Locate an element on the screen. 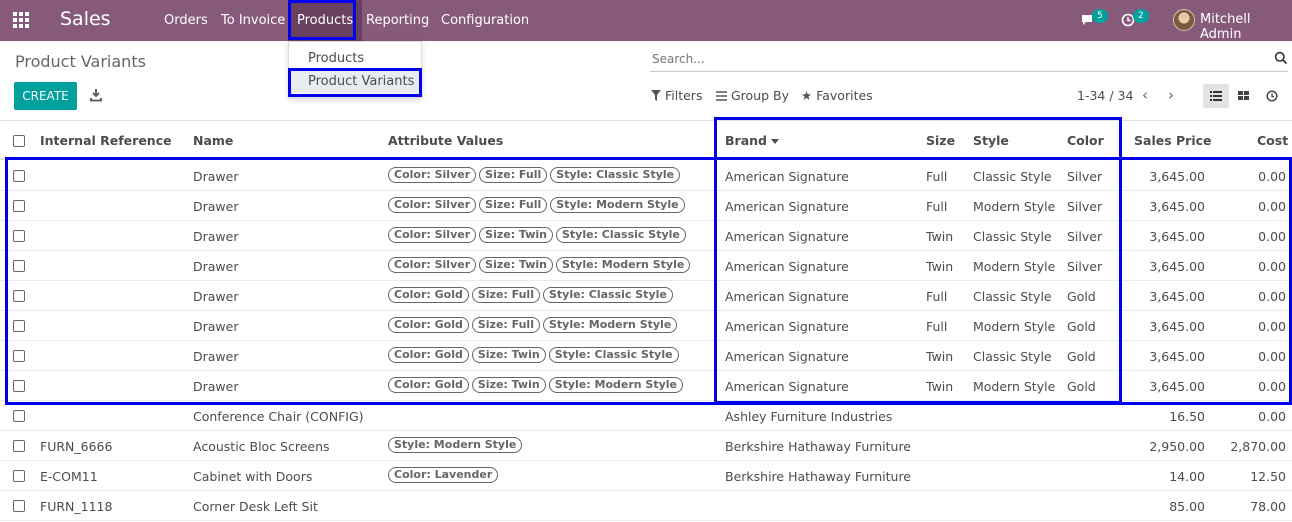 This screenshot has width=1292, height=522. user-name: Mitchell Admin is located at coordinates (1246, 27).